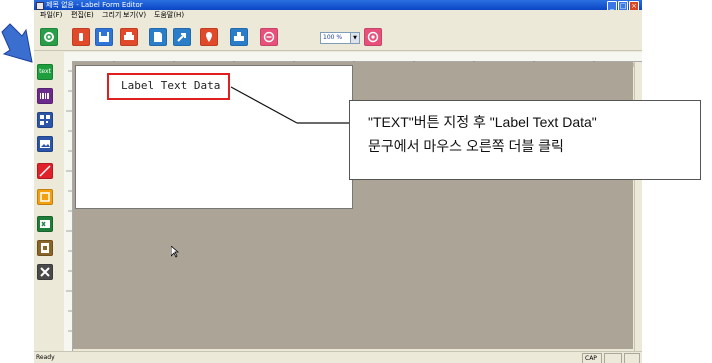 The height and width of the screenshot is (363, 712). What do you see at coordinates (264, 105) in the screenshot?
I see `callout-connector` at bounding box center [264, 105].